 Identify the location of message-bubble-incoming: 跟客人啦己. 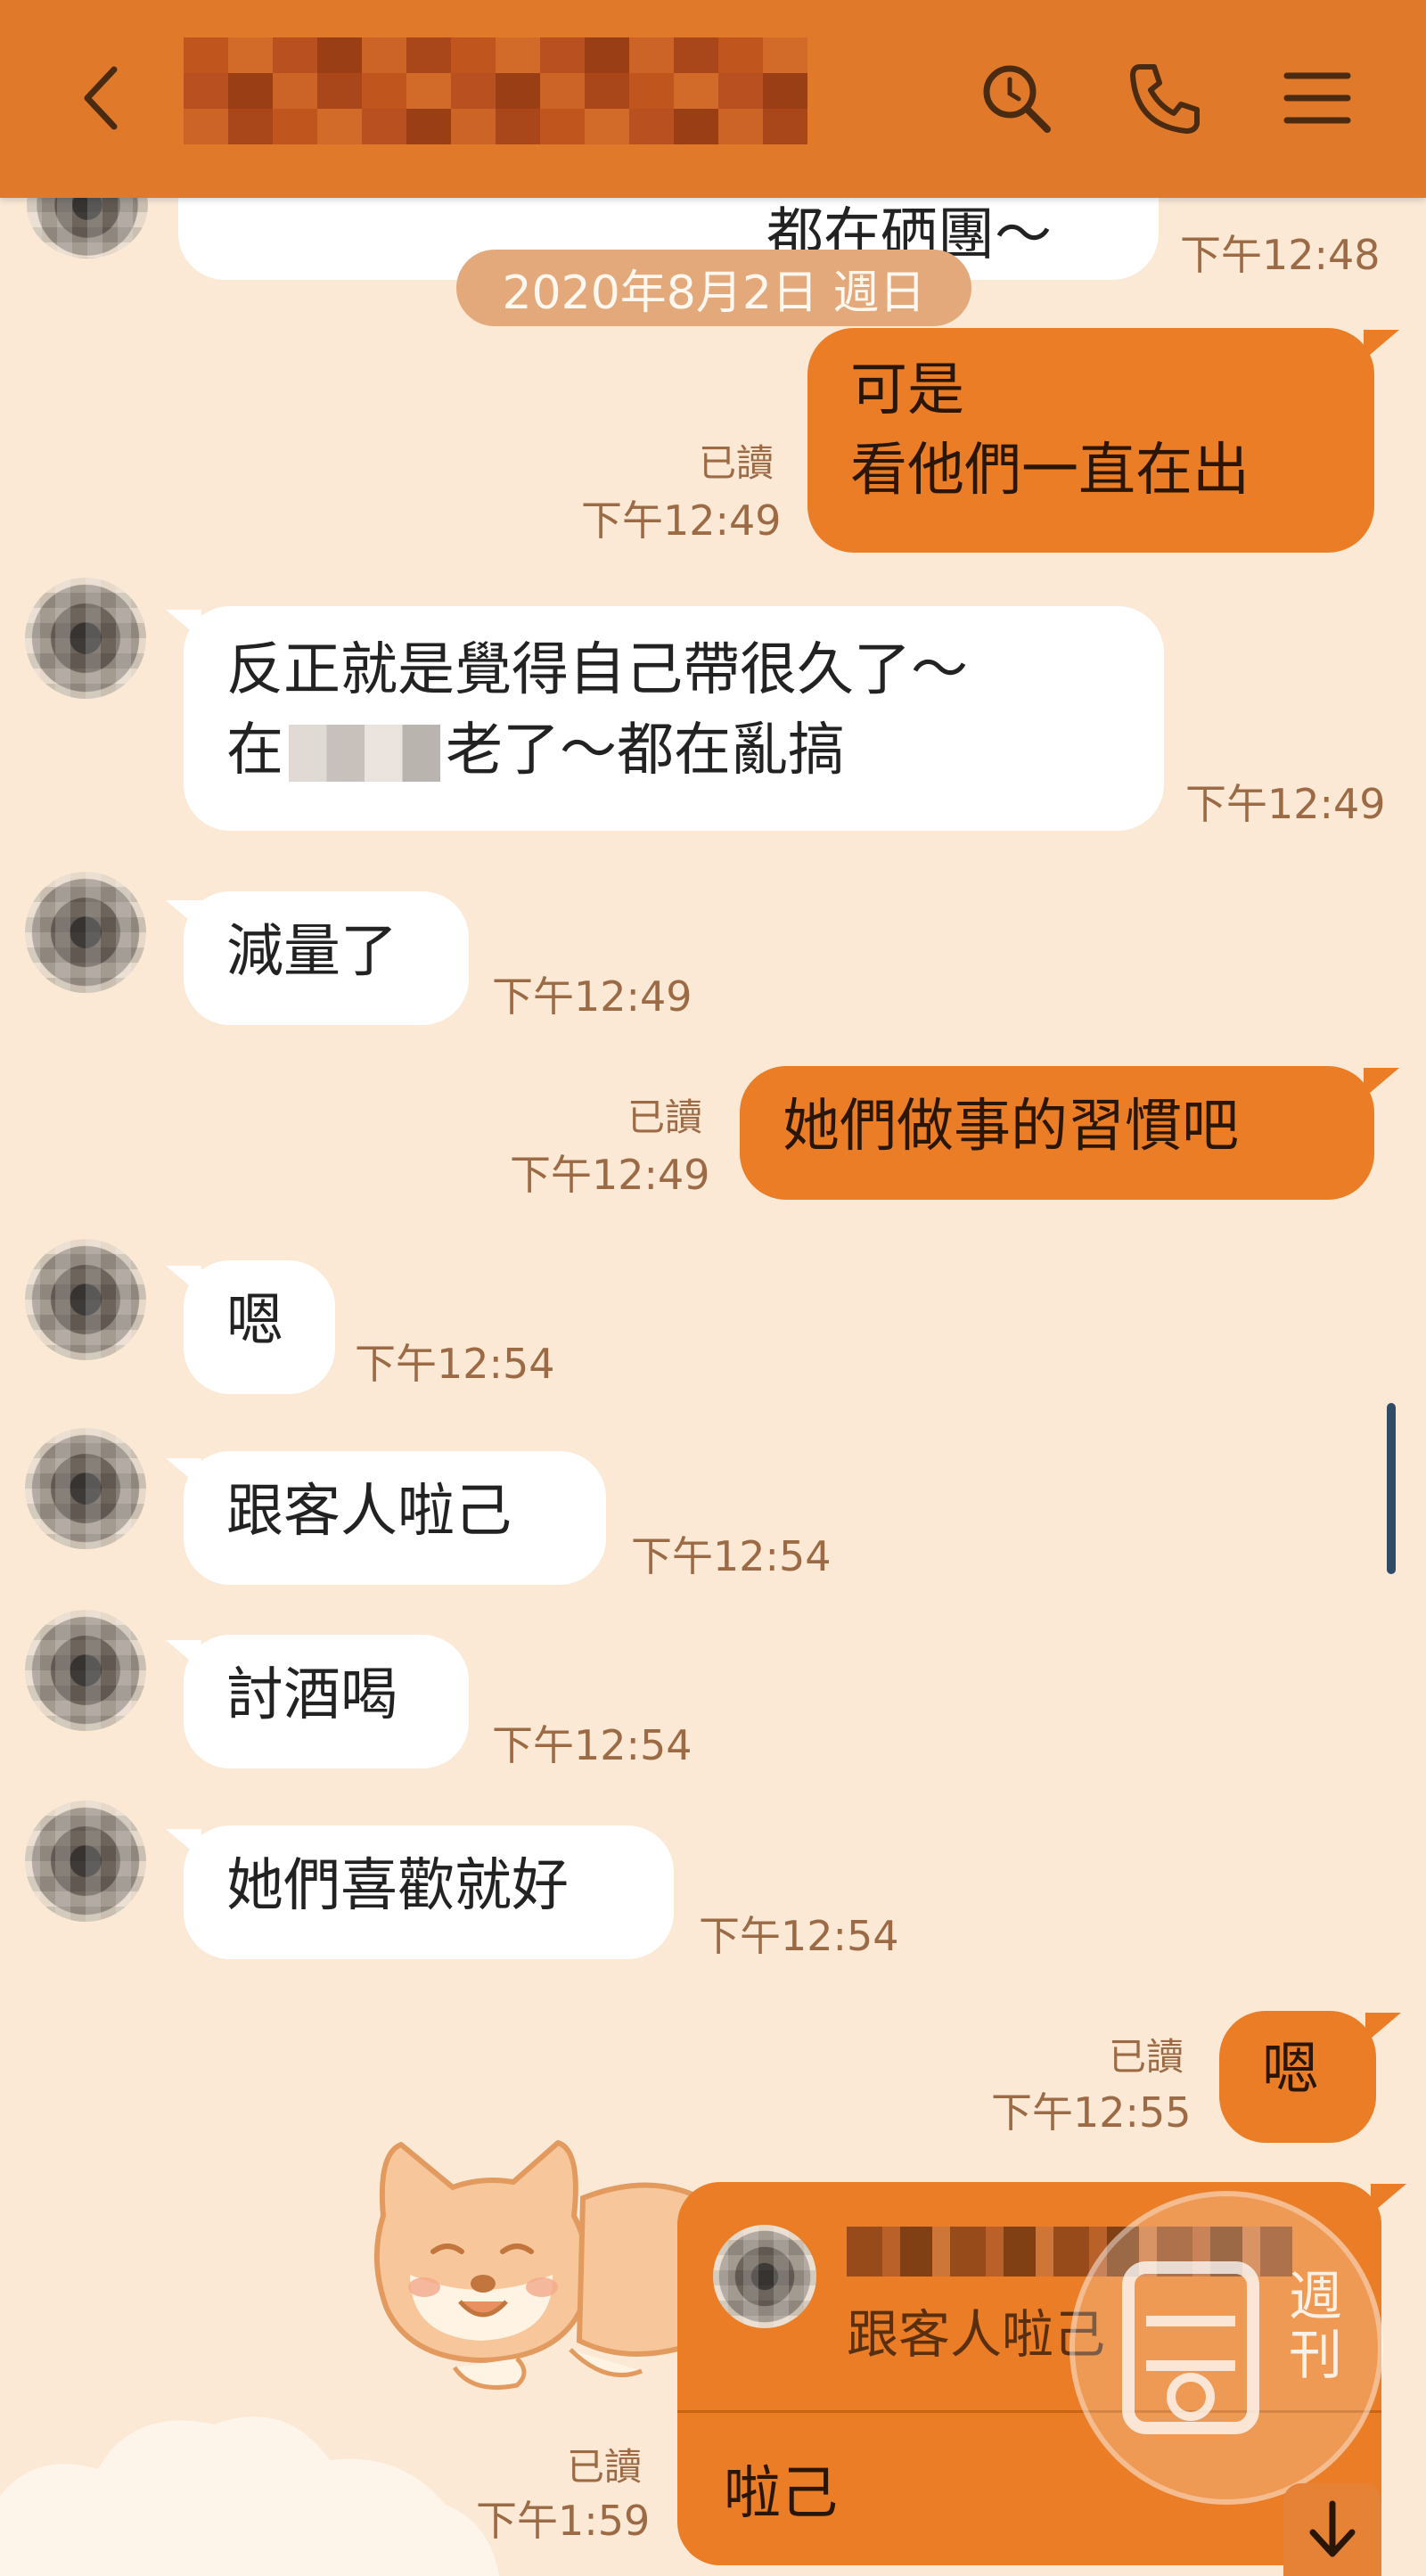
(395, 1518).